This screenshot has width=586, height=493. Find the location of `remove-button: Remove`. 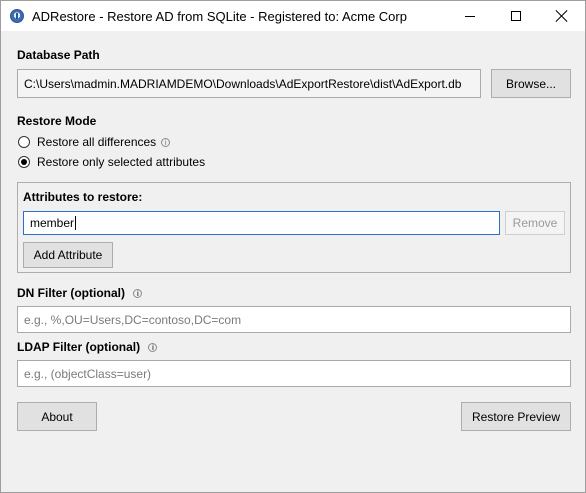

remove-button: Remove is located at coordinates (535, 223).